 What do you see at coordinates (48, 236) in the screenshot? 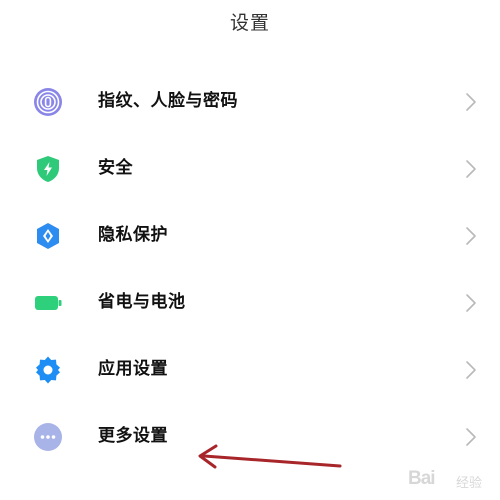
I see `privacy-icon` at bounding box center [48, 236].